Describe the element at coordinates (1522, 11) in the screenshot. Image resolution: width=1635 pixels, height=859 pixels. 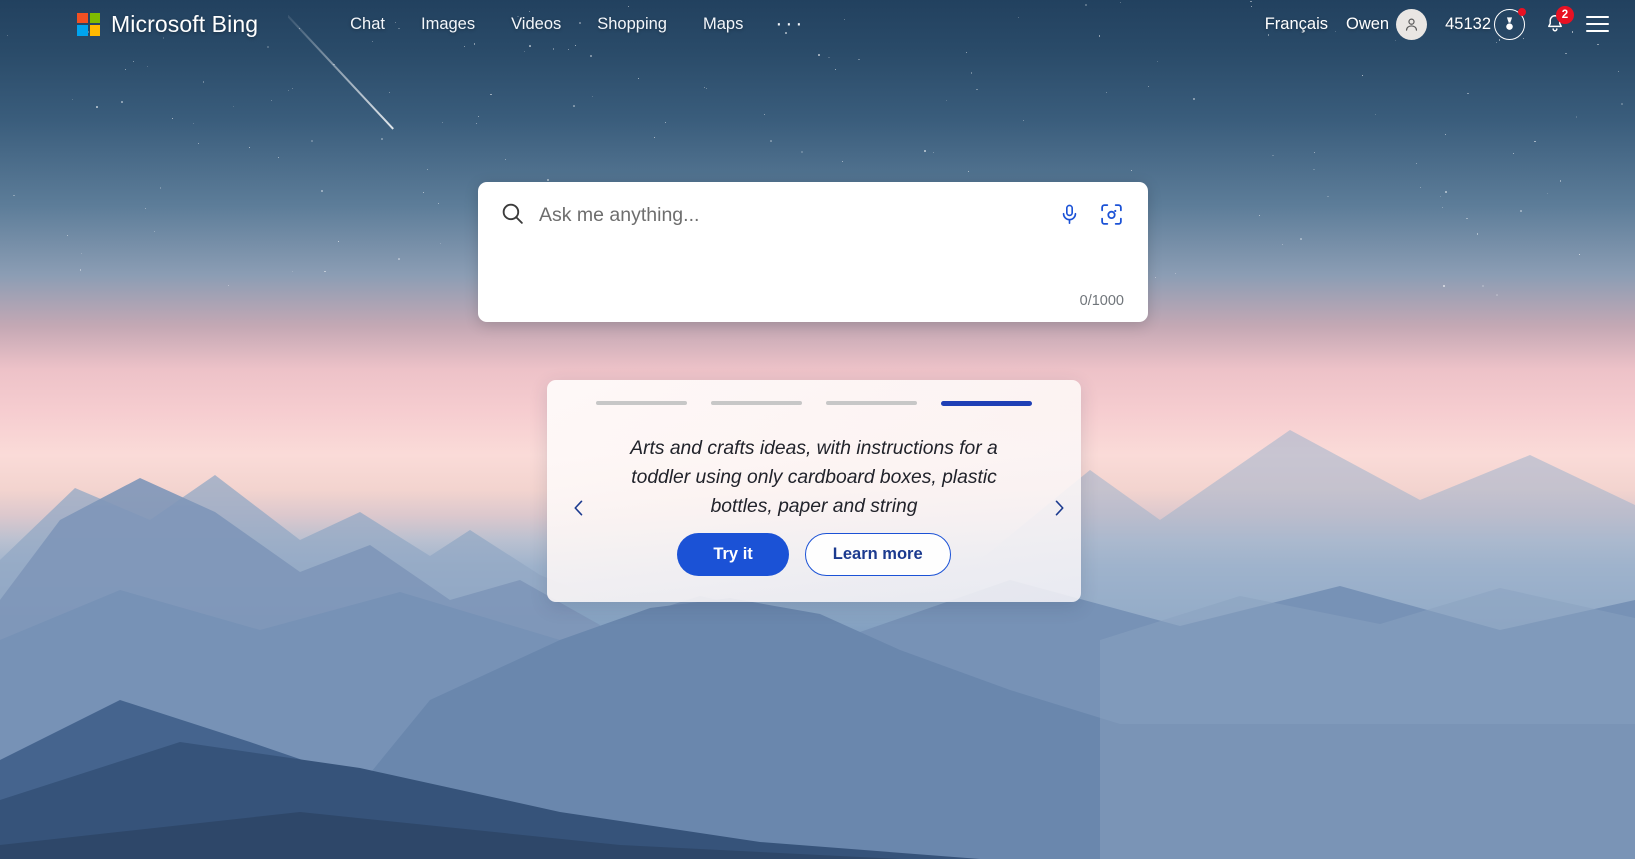
I see `rewards-new-dot` at that location.